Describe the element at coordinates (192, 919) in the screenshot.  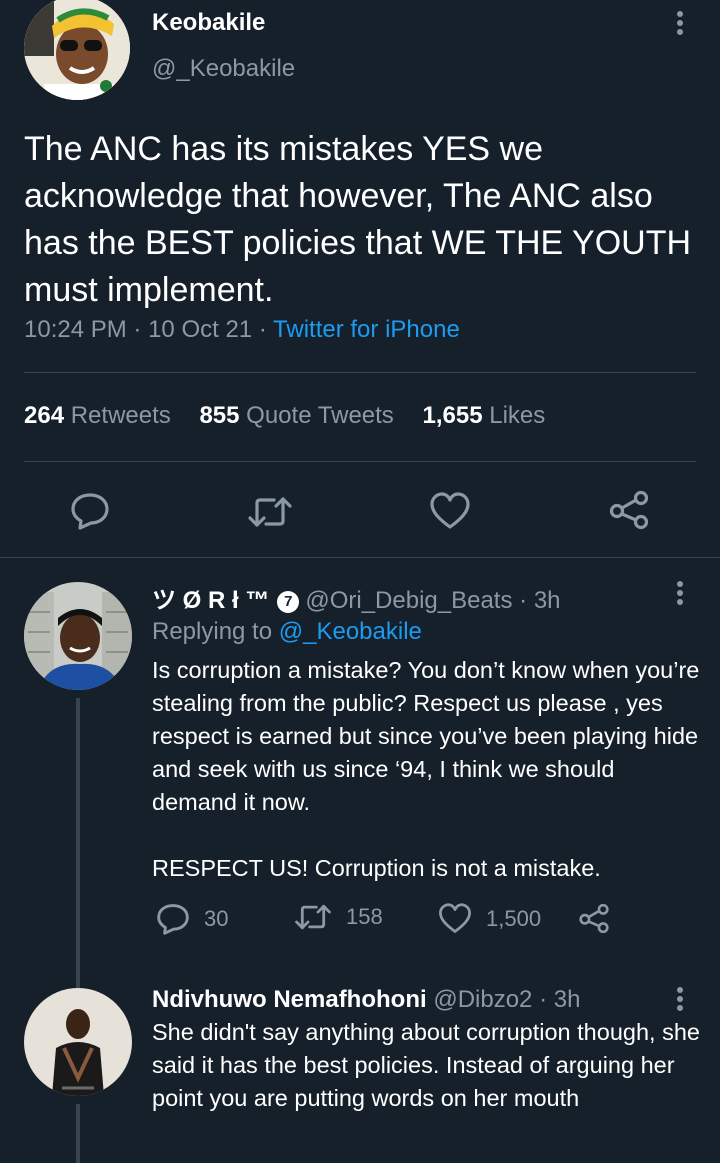
I see `reply-button: 30` at that location.